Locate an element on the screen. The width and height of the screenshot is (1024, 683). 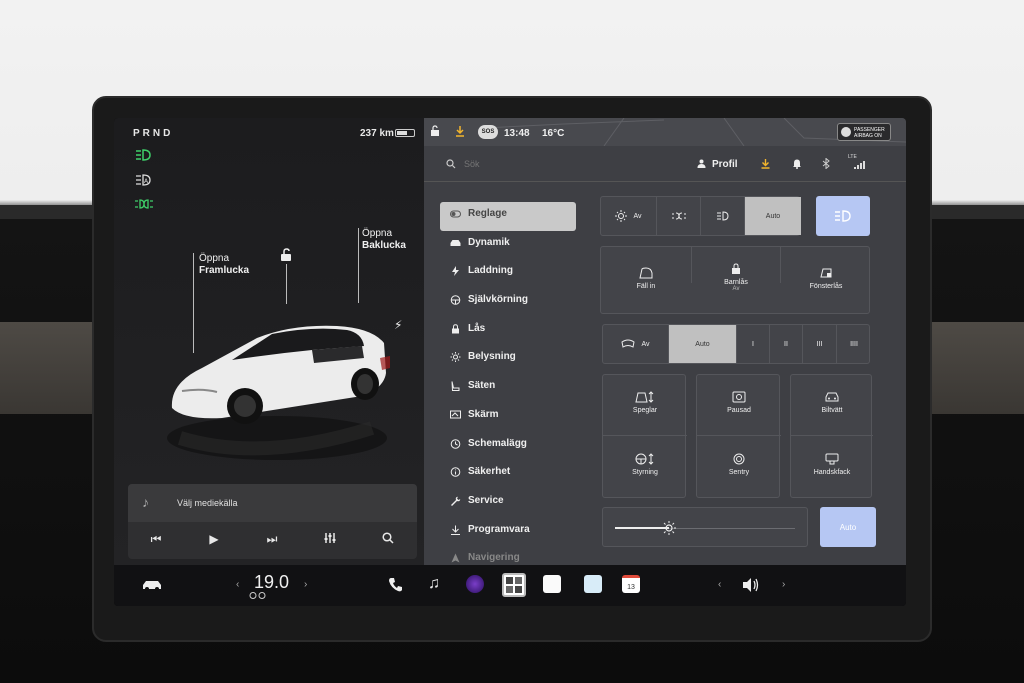
sentry-button: Sentry is located at coordinates (739, 464).